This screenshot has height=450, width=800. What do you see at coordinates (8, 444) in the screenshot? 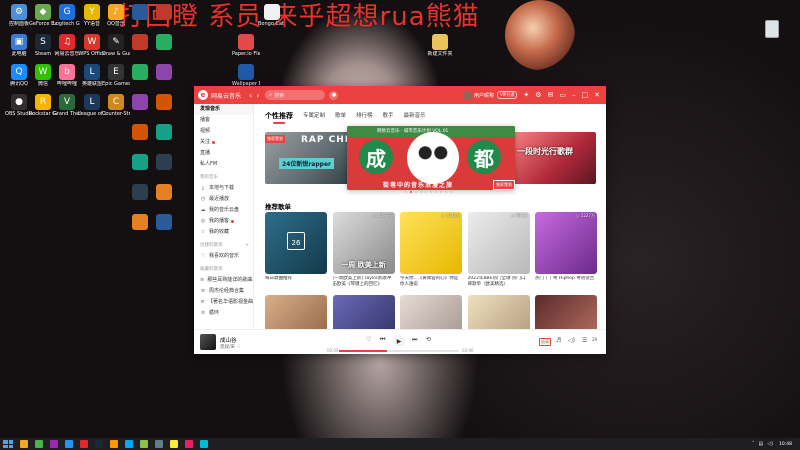
I see `windows-start-icon` at bounding box center [8, 444].